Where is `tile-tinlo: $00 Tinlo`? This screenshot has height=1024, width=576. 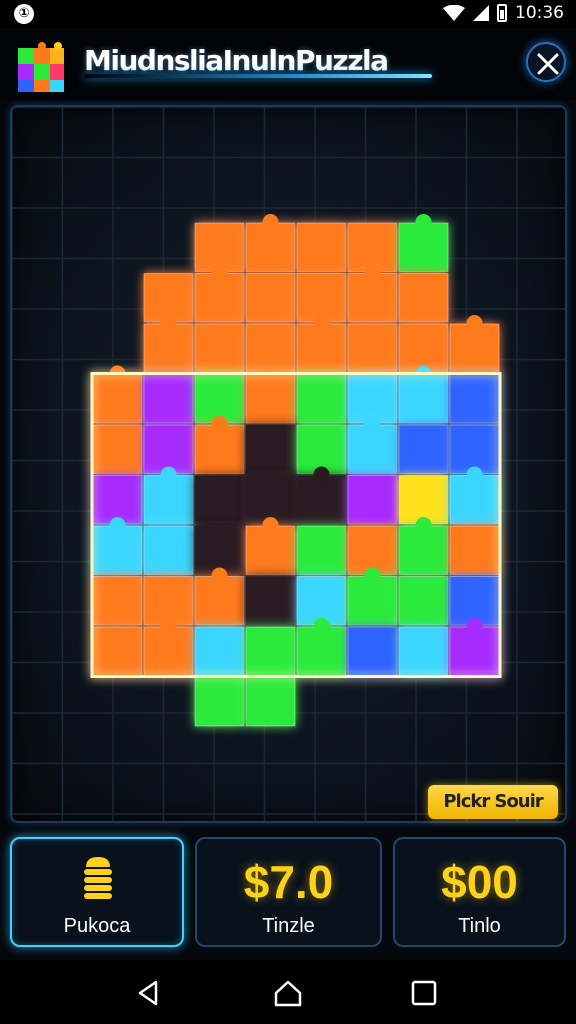 tile-tinlo: $00 Tinlo is located at coordinates (479, 892).